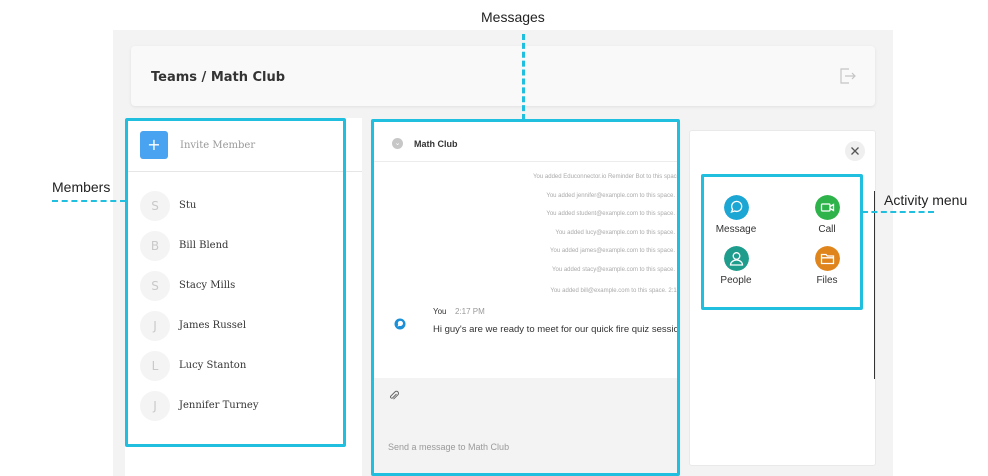  I want to click on close-icon, so click(855, 151).